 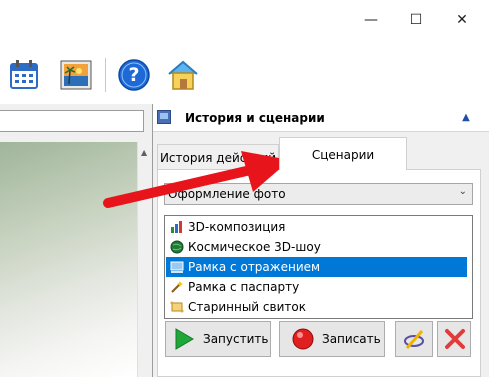 I want to click on record-button: Записать, so click(x=332, y=339).